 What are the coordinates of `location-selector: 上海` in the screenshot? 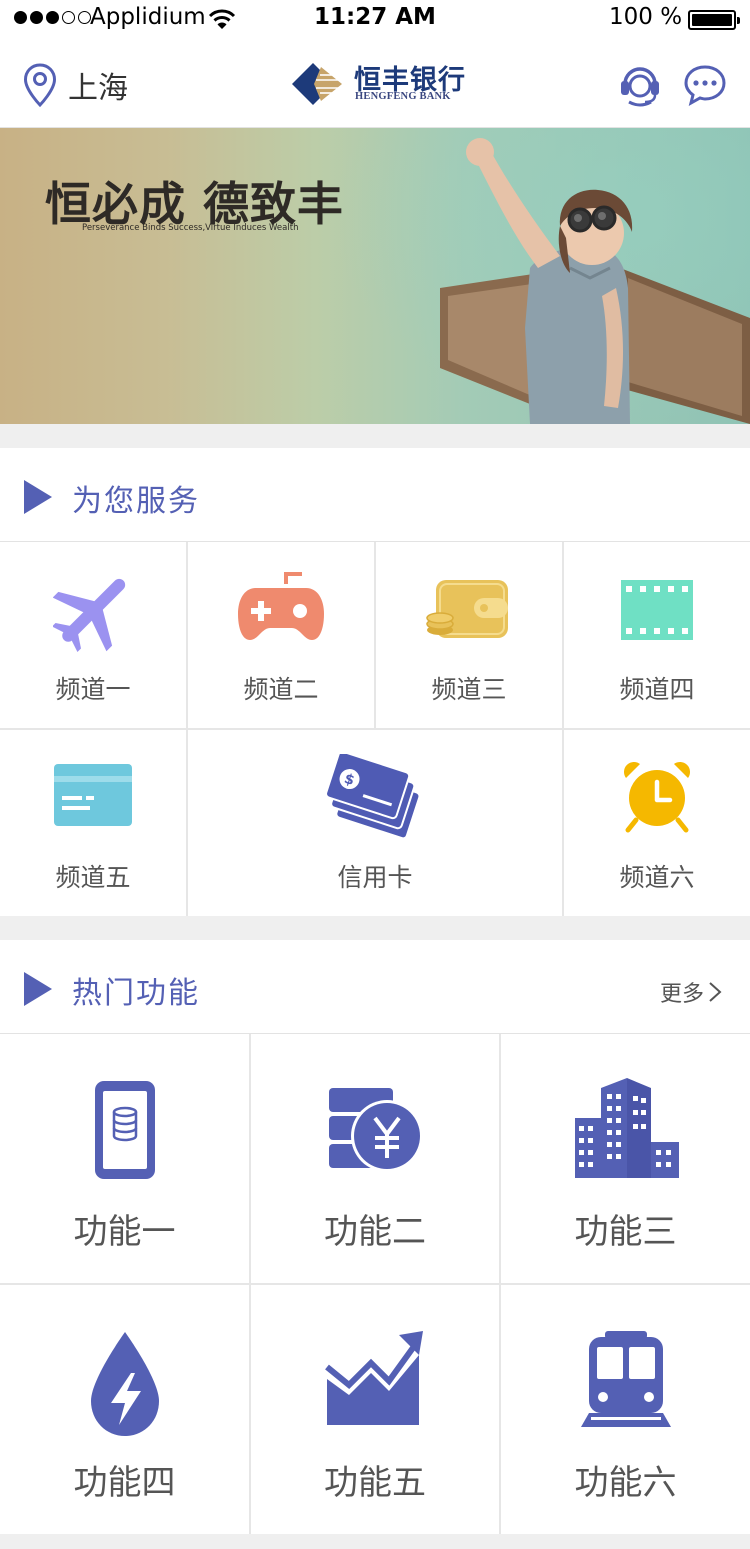 It's located at (75, 85).